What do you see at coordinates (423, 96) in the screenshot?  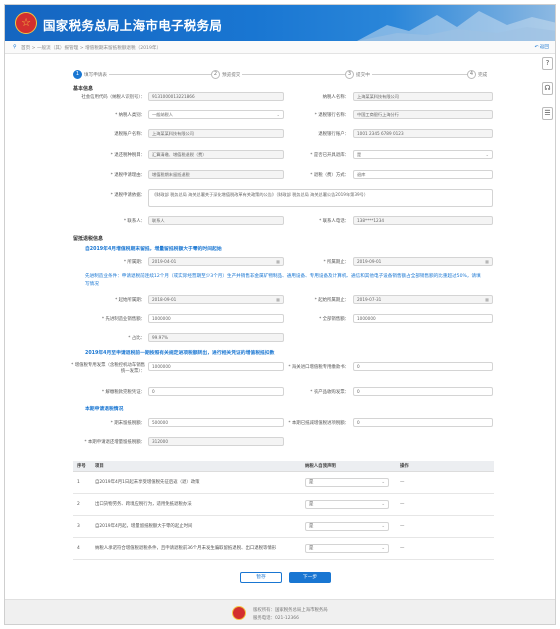 I see `name-field: 上海某某科技有限公司` at bounding box center [423, 96].